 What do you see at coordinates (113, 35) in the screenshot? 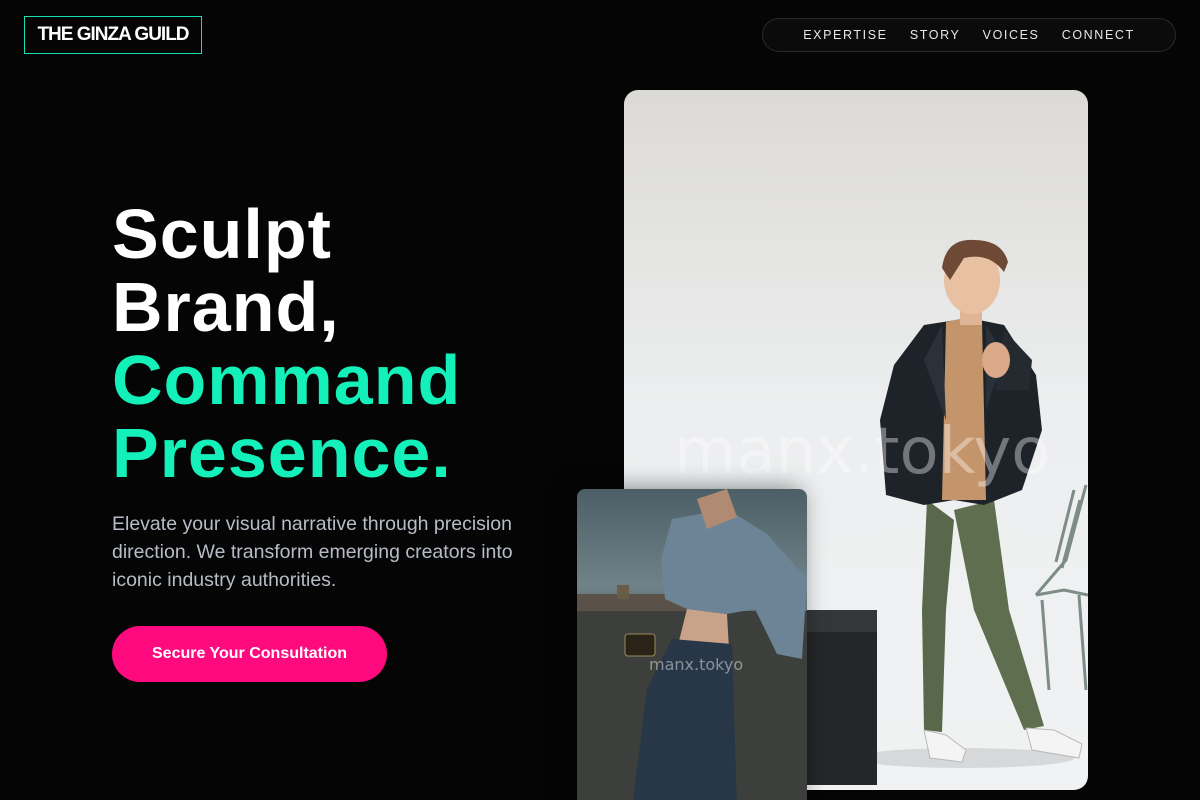
I see `brand-logo: THE GINZA GUILD` at bounding box center [113, 35].